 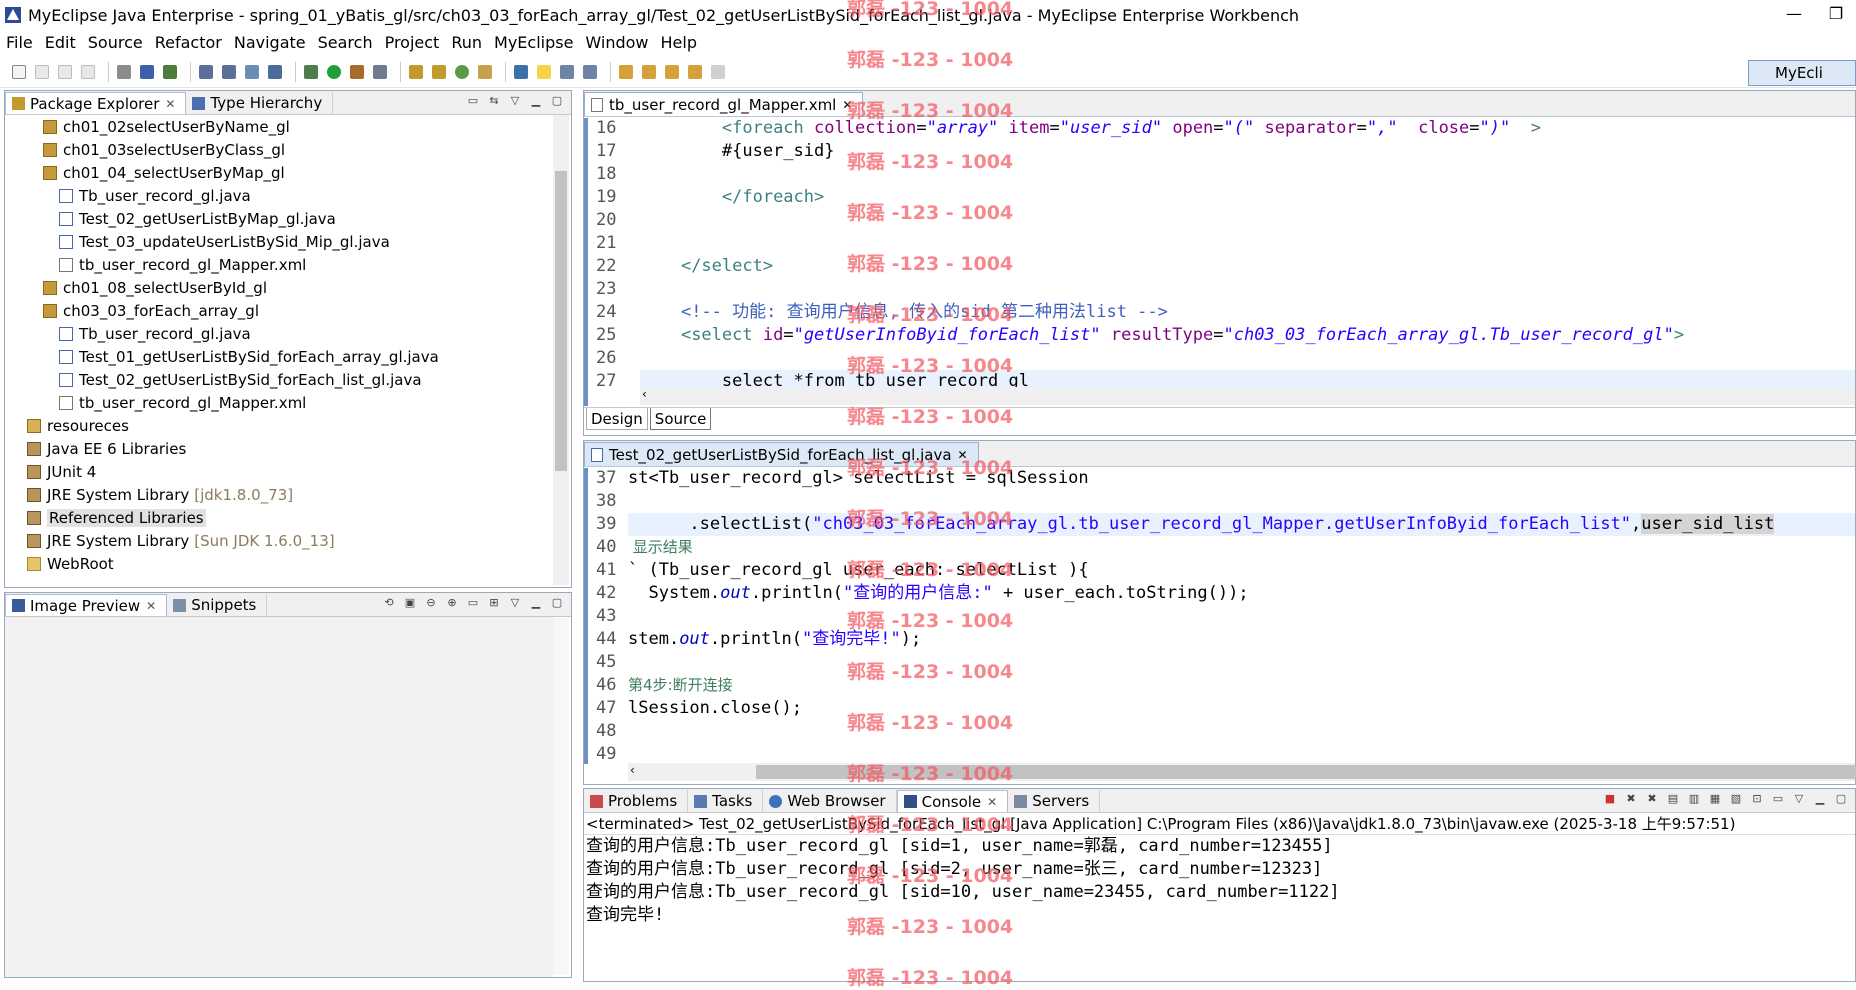 I want to click on xml-horizontal-scrollbar: ‹, so click(x=1247, y=396).